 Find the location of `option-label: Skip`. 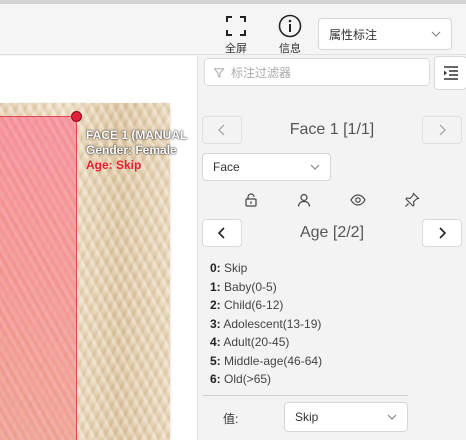

option-label: Skip is located at coordinates (236, 268).